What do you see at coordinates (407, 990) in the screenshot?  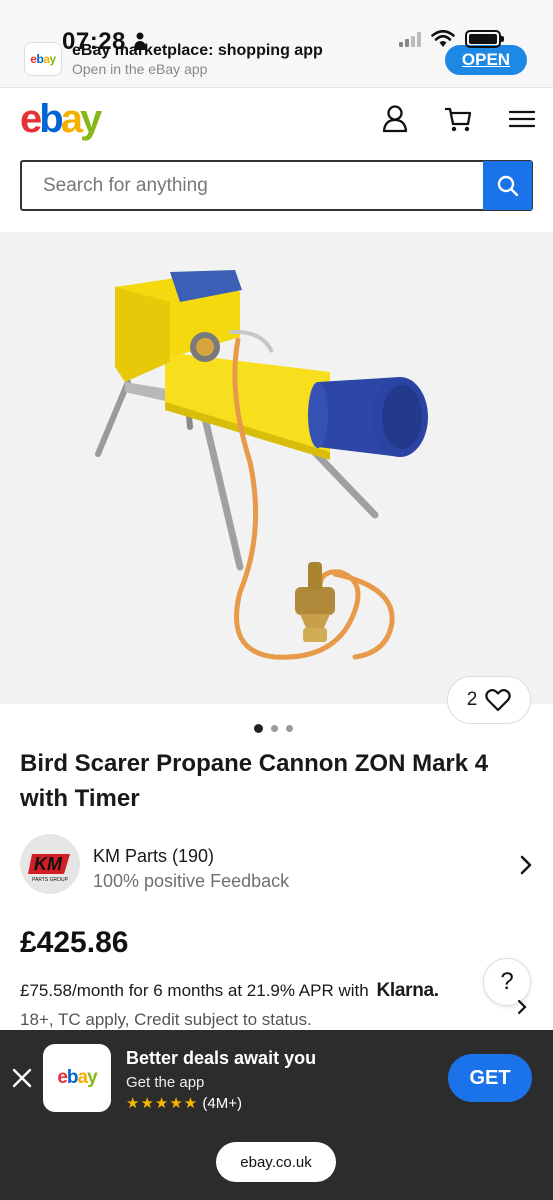 I see `klarna-logo: Klarna.` at bounding box center [407, 990].